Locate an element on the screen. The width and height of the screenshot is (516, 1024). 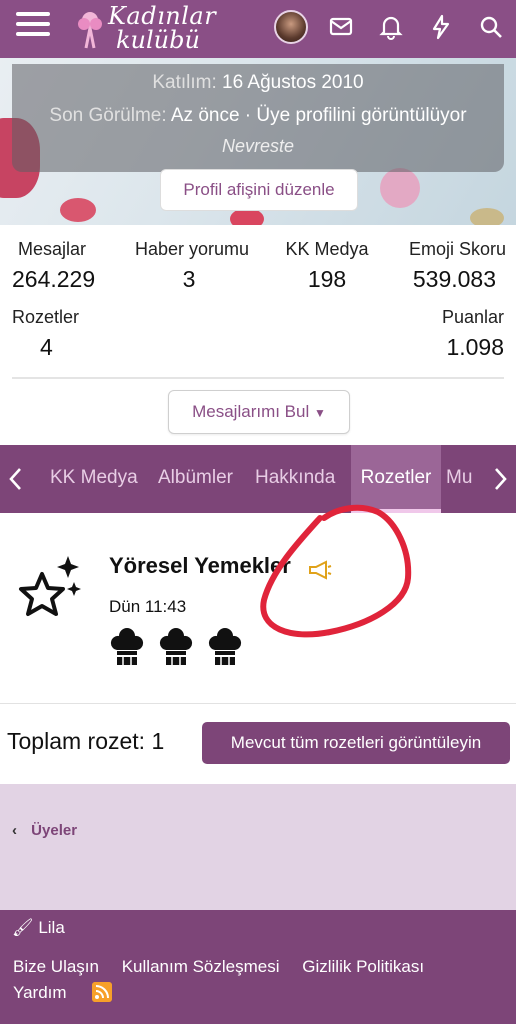
username: Nevreste is located at coordinates (258, 146).